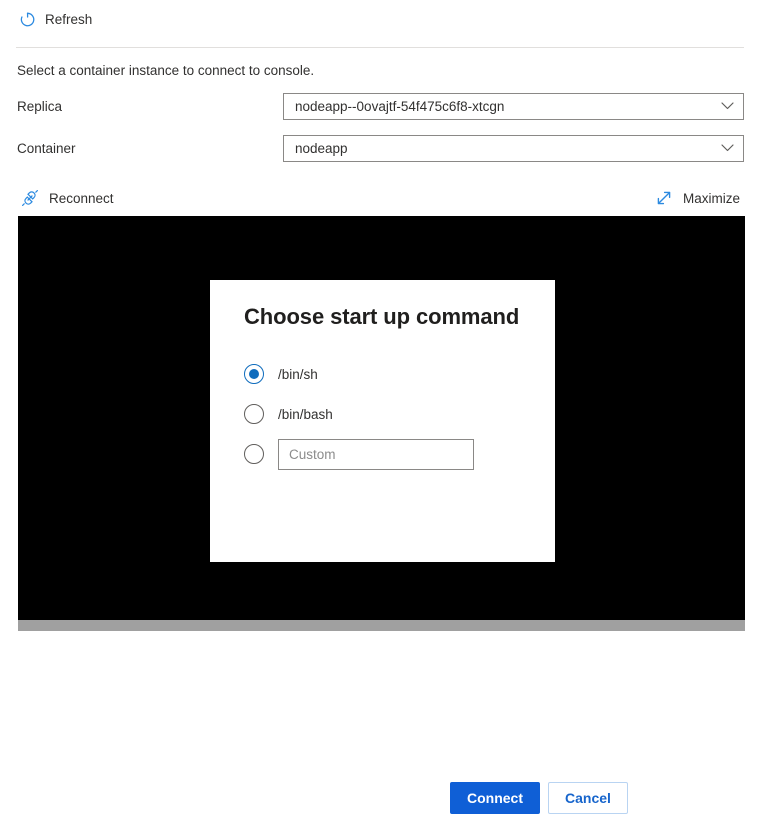 This screenshot has height=814, width=760. What do you see at coordinates (69, 19) in the screenshot?
I see `refresh-label: Refresh` at bounding box center [69, 19].